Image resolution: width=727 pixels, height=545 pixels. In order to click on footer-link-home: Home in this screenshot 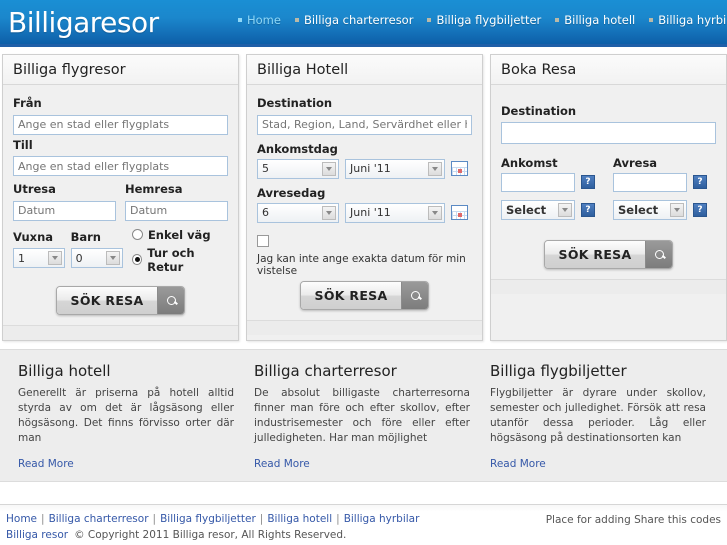, I will do `click(21, 519)`.